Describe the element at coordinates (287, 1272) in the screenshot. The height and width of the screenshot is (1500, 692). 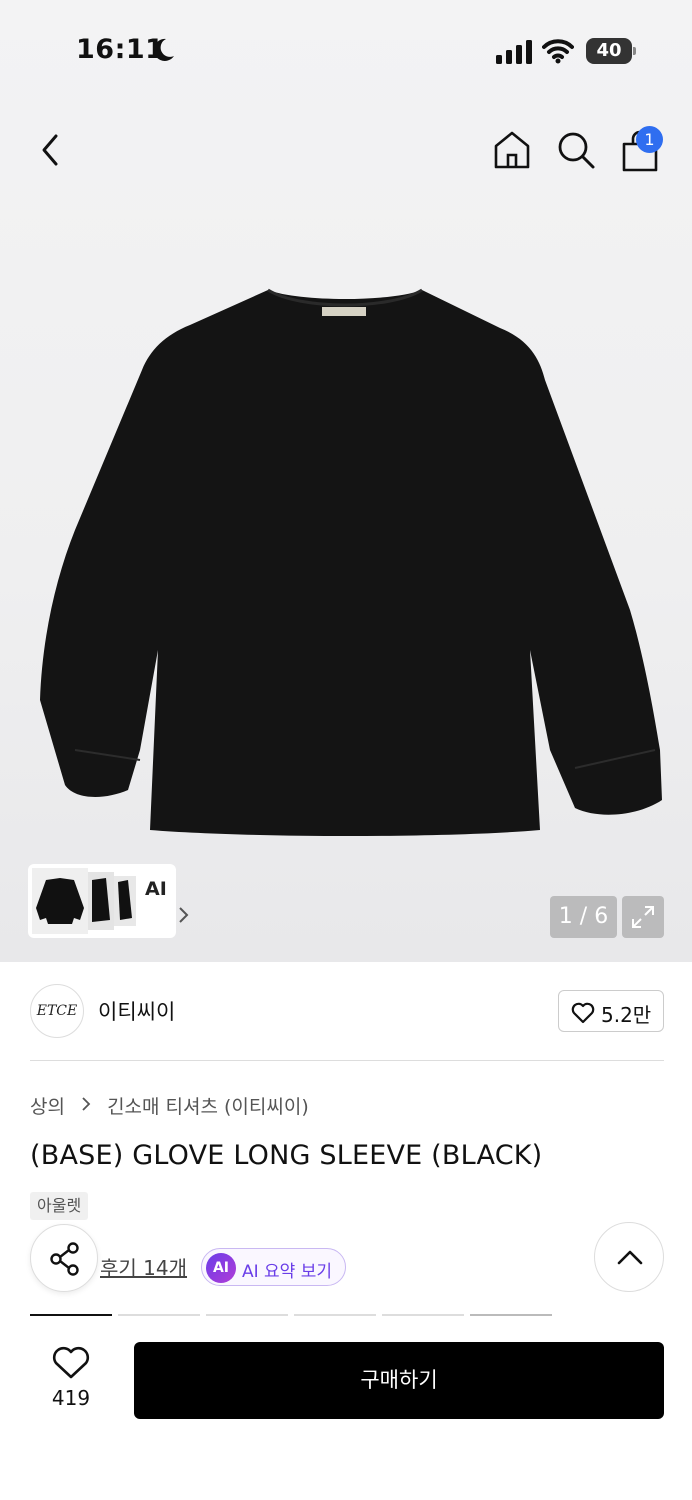
I see `ai-summary-label: AI 요약 보기` at that location.